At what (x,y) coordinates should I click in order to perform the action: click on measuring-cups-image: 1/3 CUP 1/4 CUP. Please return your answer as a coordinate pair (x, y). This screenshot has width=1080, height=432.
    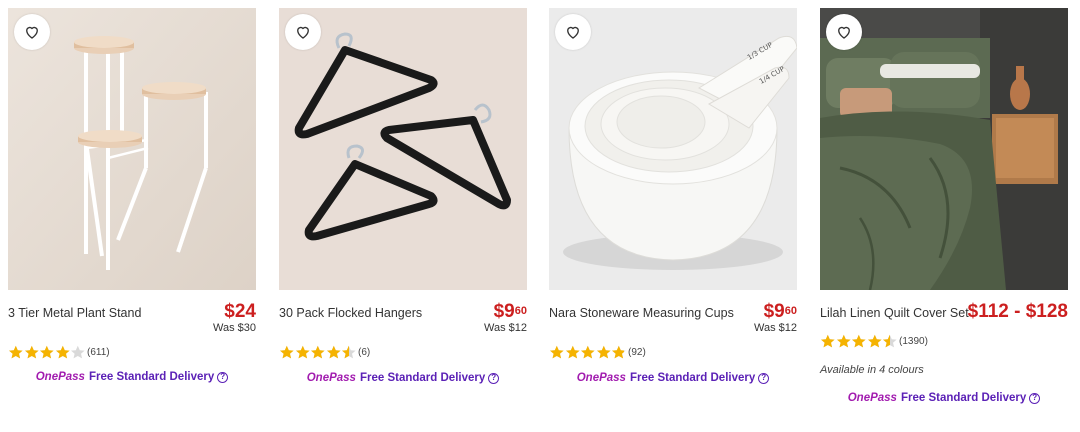
    Looking at the image, I should click on (673, 149).